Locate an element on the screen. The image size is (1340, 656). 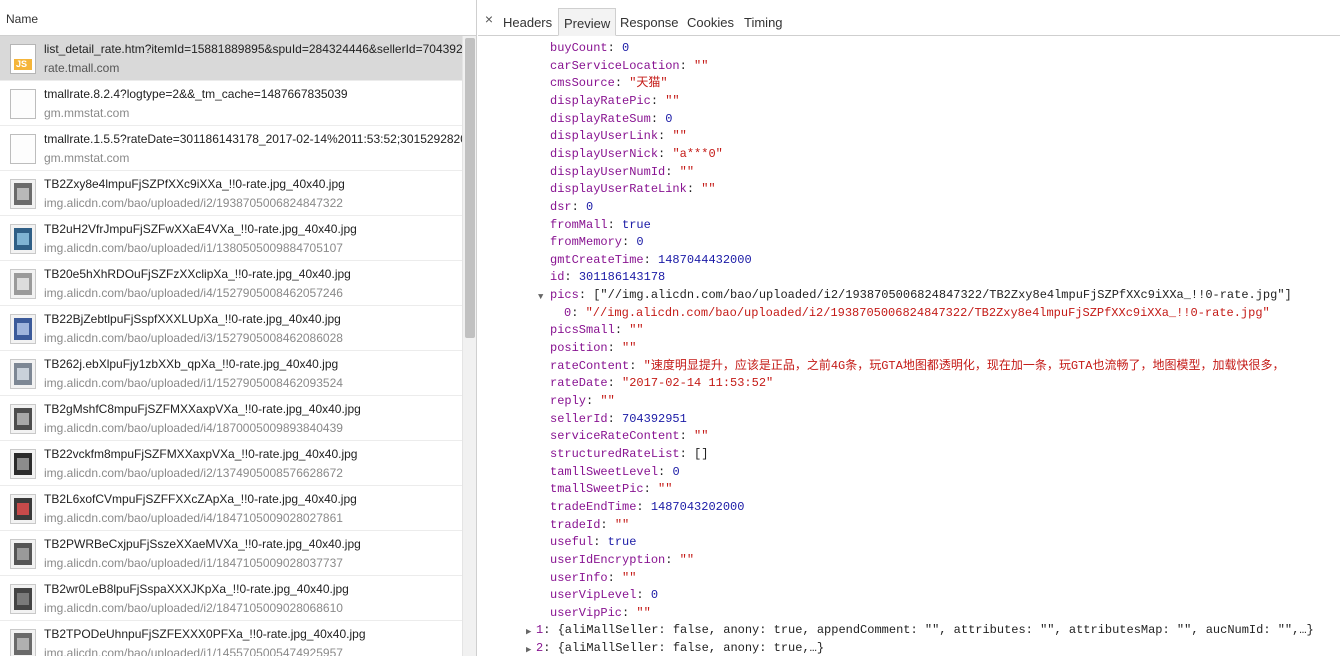
json-property-dsr: dsr: 0 is located at coordinates (571, 207).